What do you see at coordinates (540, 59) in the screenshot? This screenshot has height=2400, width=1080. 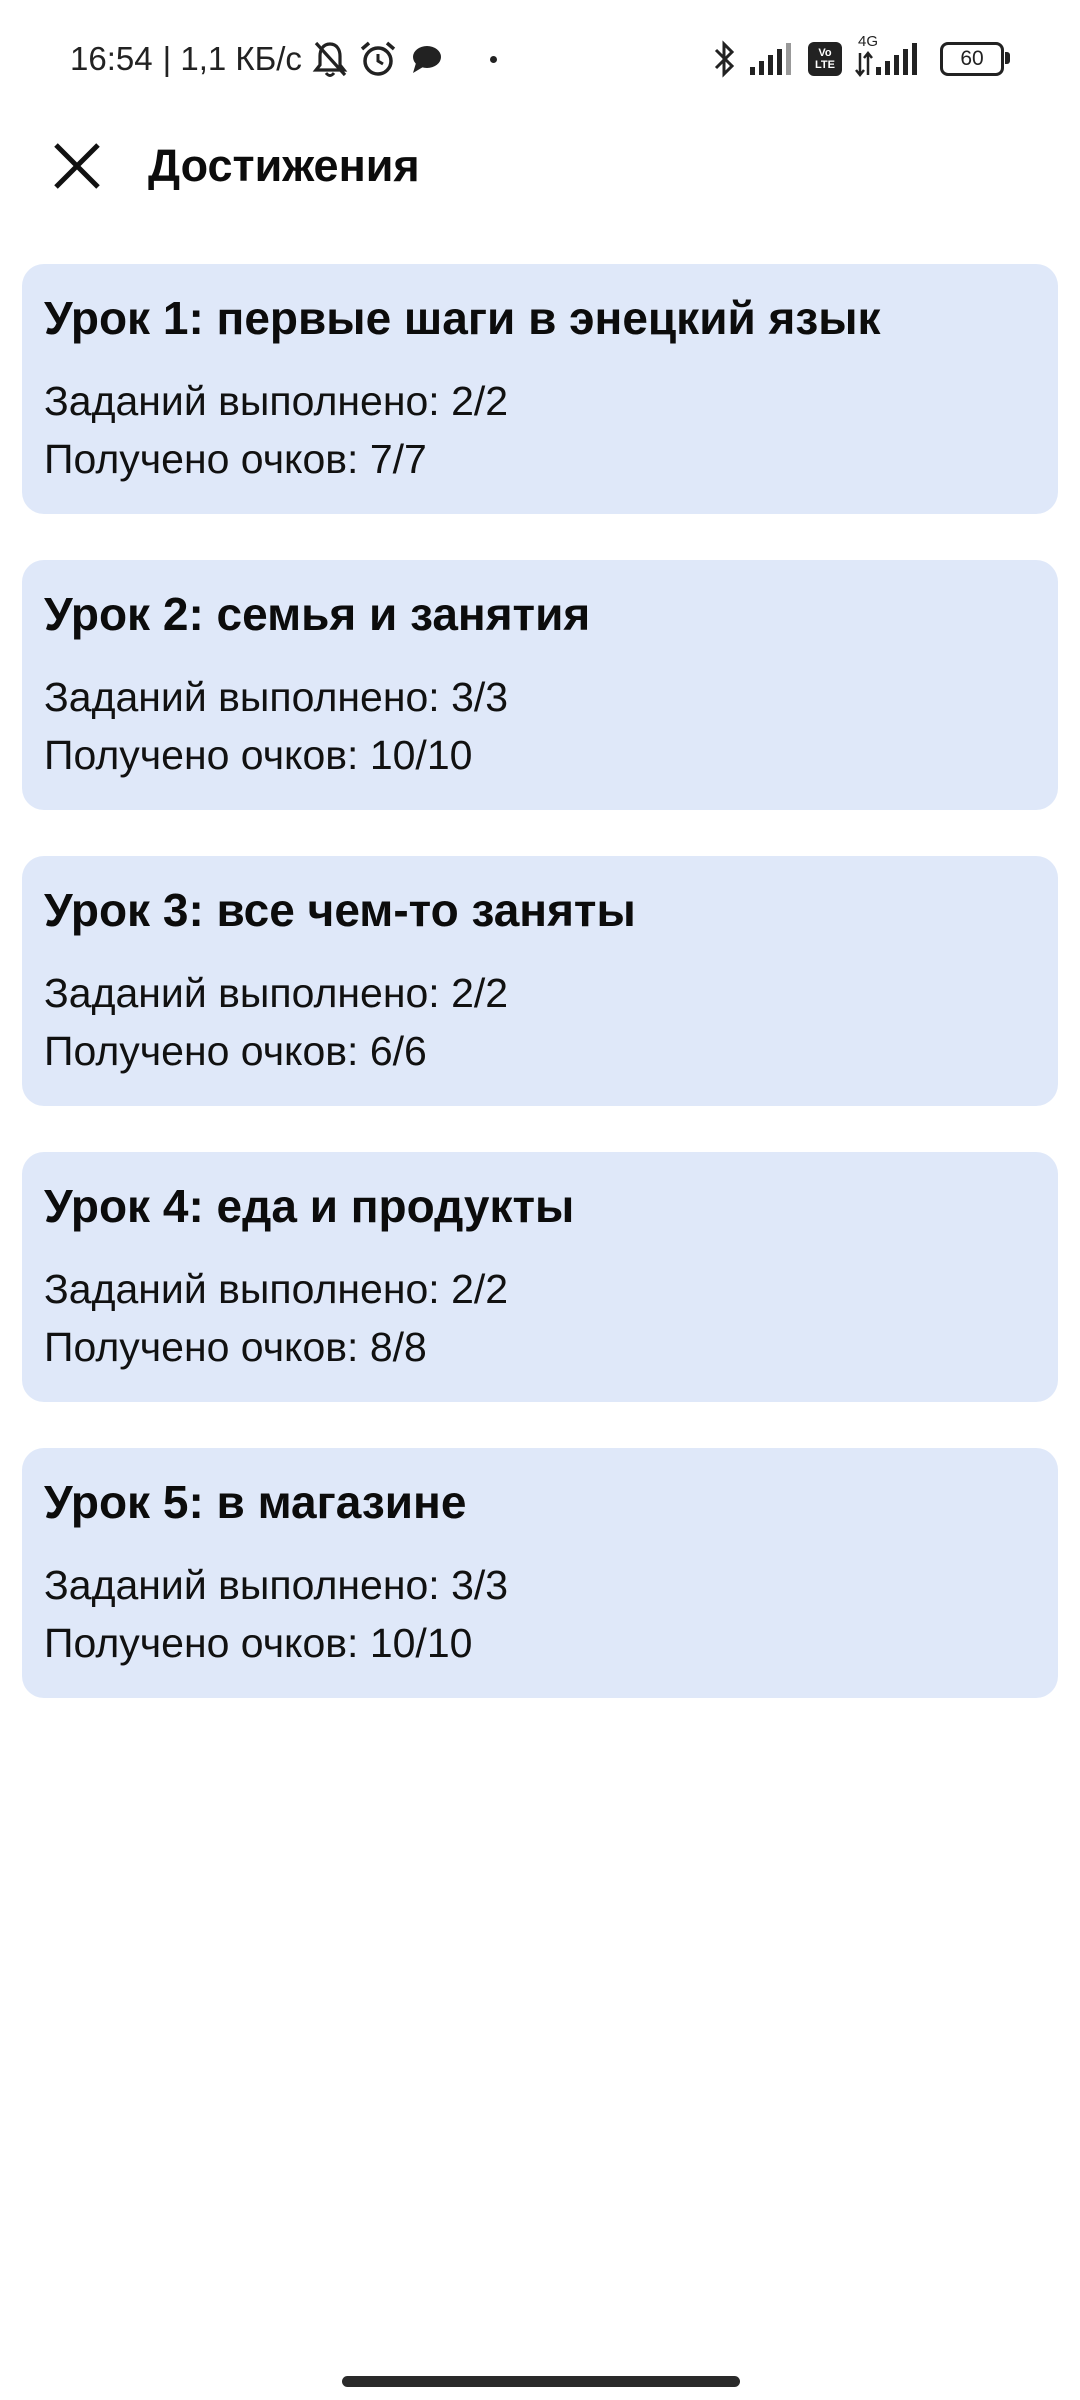 I see `status-bar: 16:54 | 1,1 КБ/с Vo LTE 4G 60` at bounding box center [540, 59].